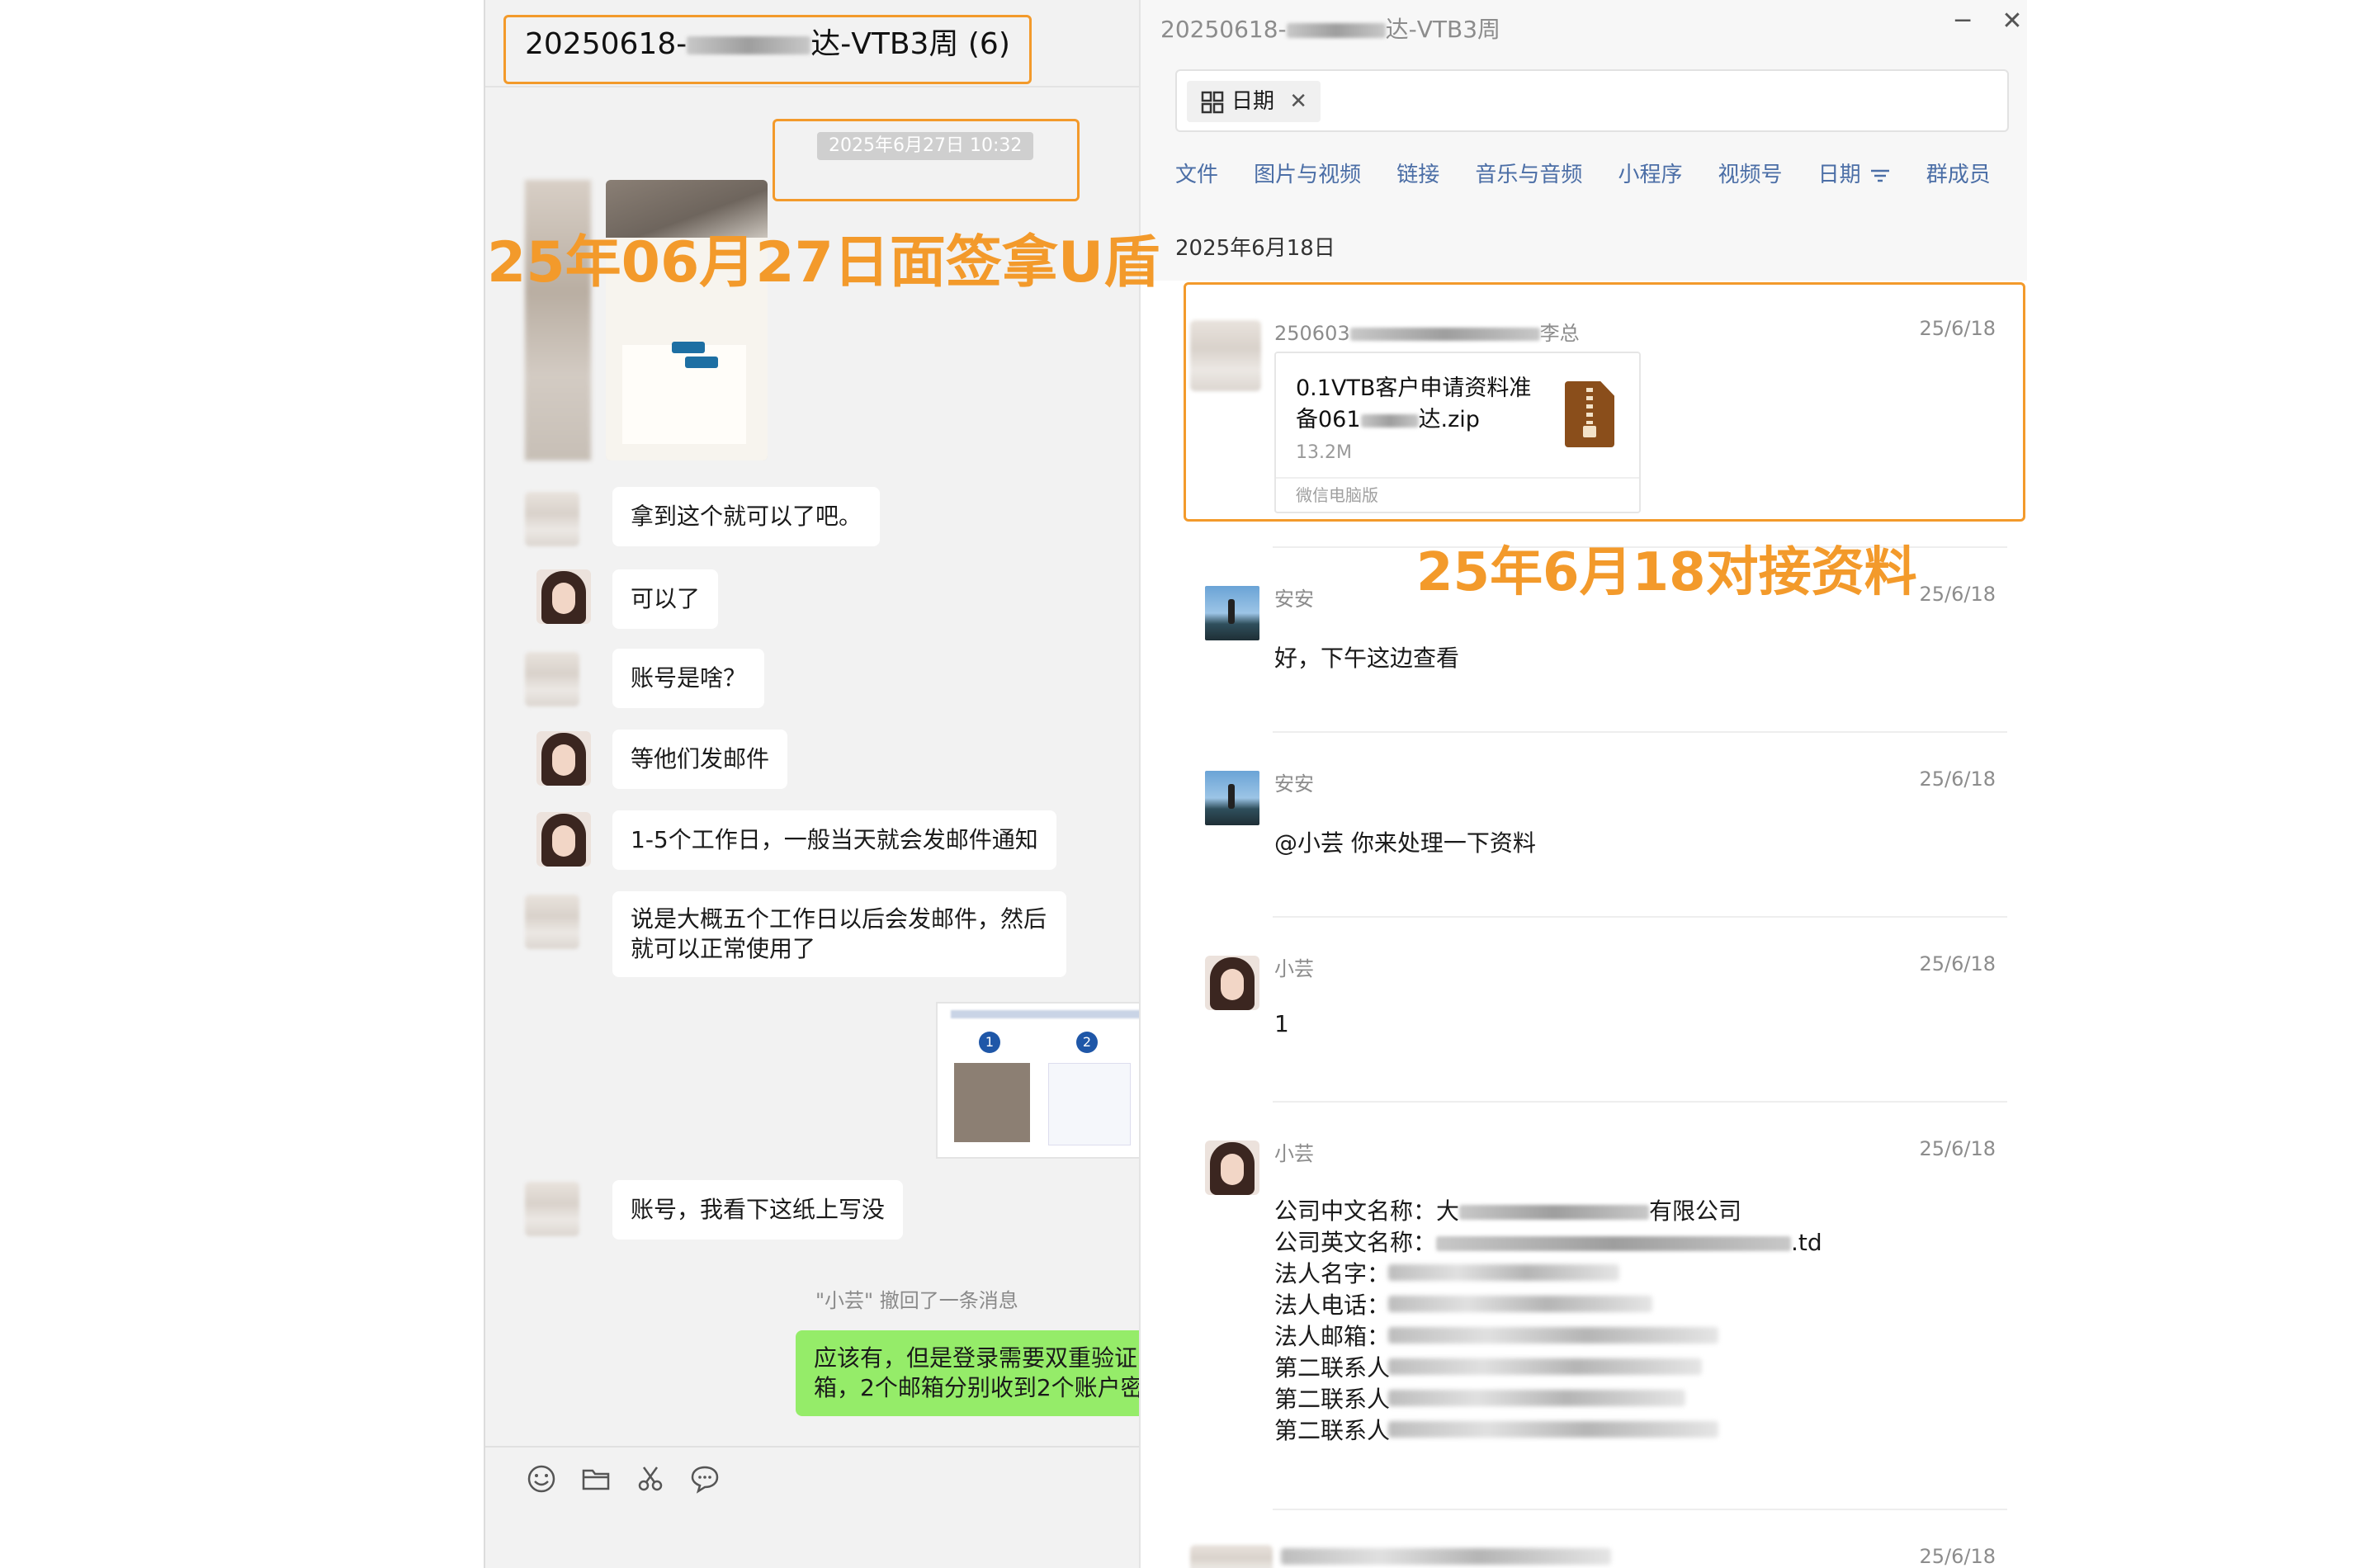 This screenshot has height=1568, width=2358. I want to click on doc-header, so click(1045, 1014).